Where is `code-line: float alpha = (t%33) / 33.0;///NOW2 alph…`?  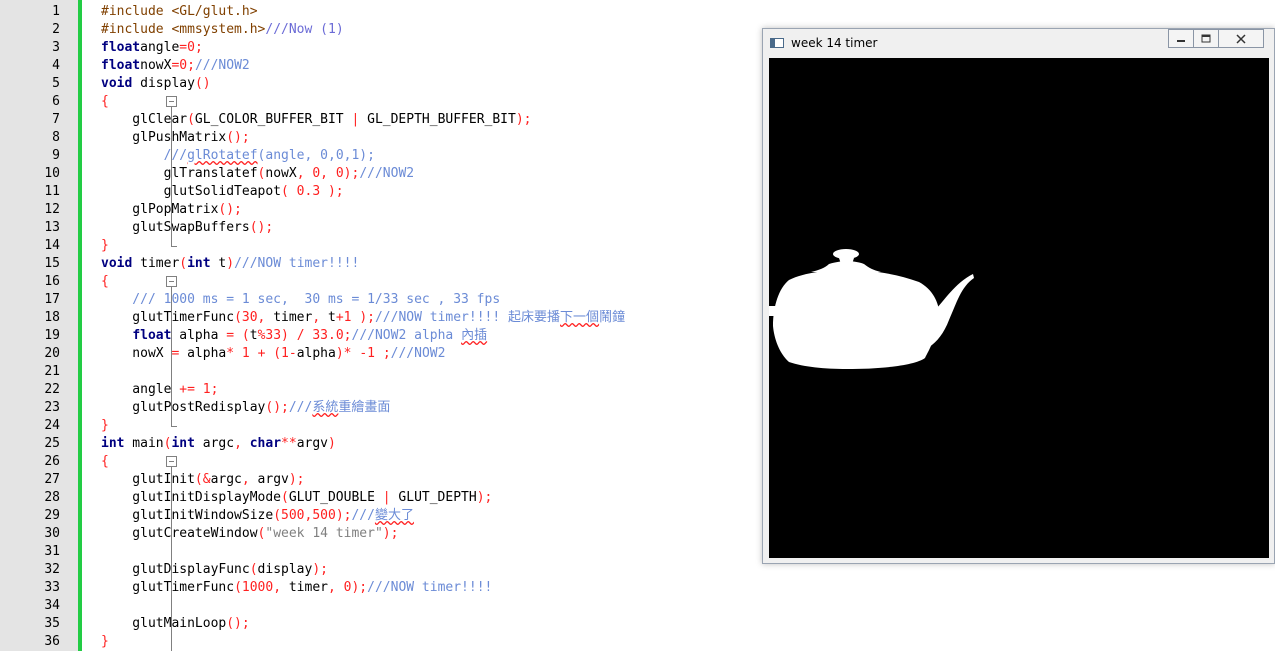 code-line: float alpha = (t%33) / 33.0;///NOW2 alph… is located at coordinates (294, 336).